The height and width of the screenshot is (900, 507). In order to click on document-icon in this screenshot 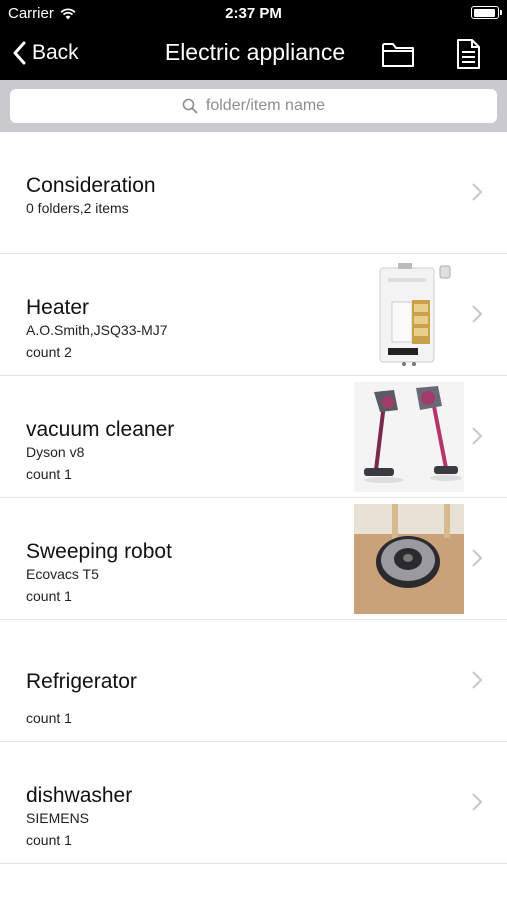, I will do `click(468, 54)`.